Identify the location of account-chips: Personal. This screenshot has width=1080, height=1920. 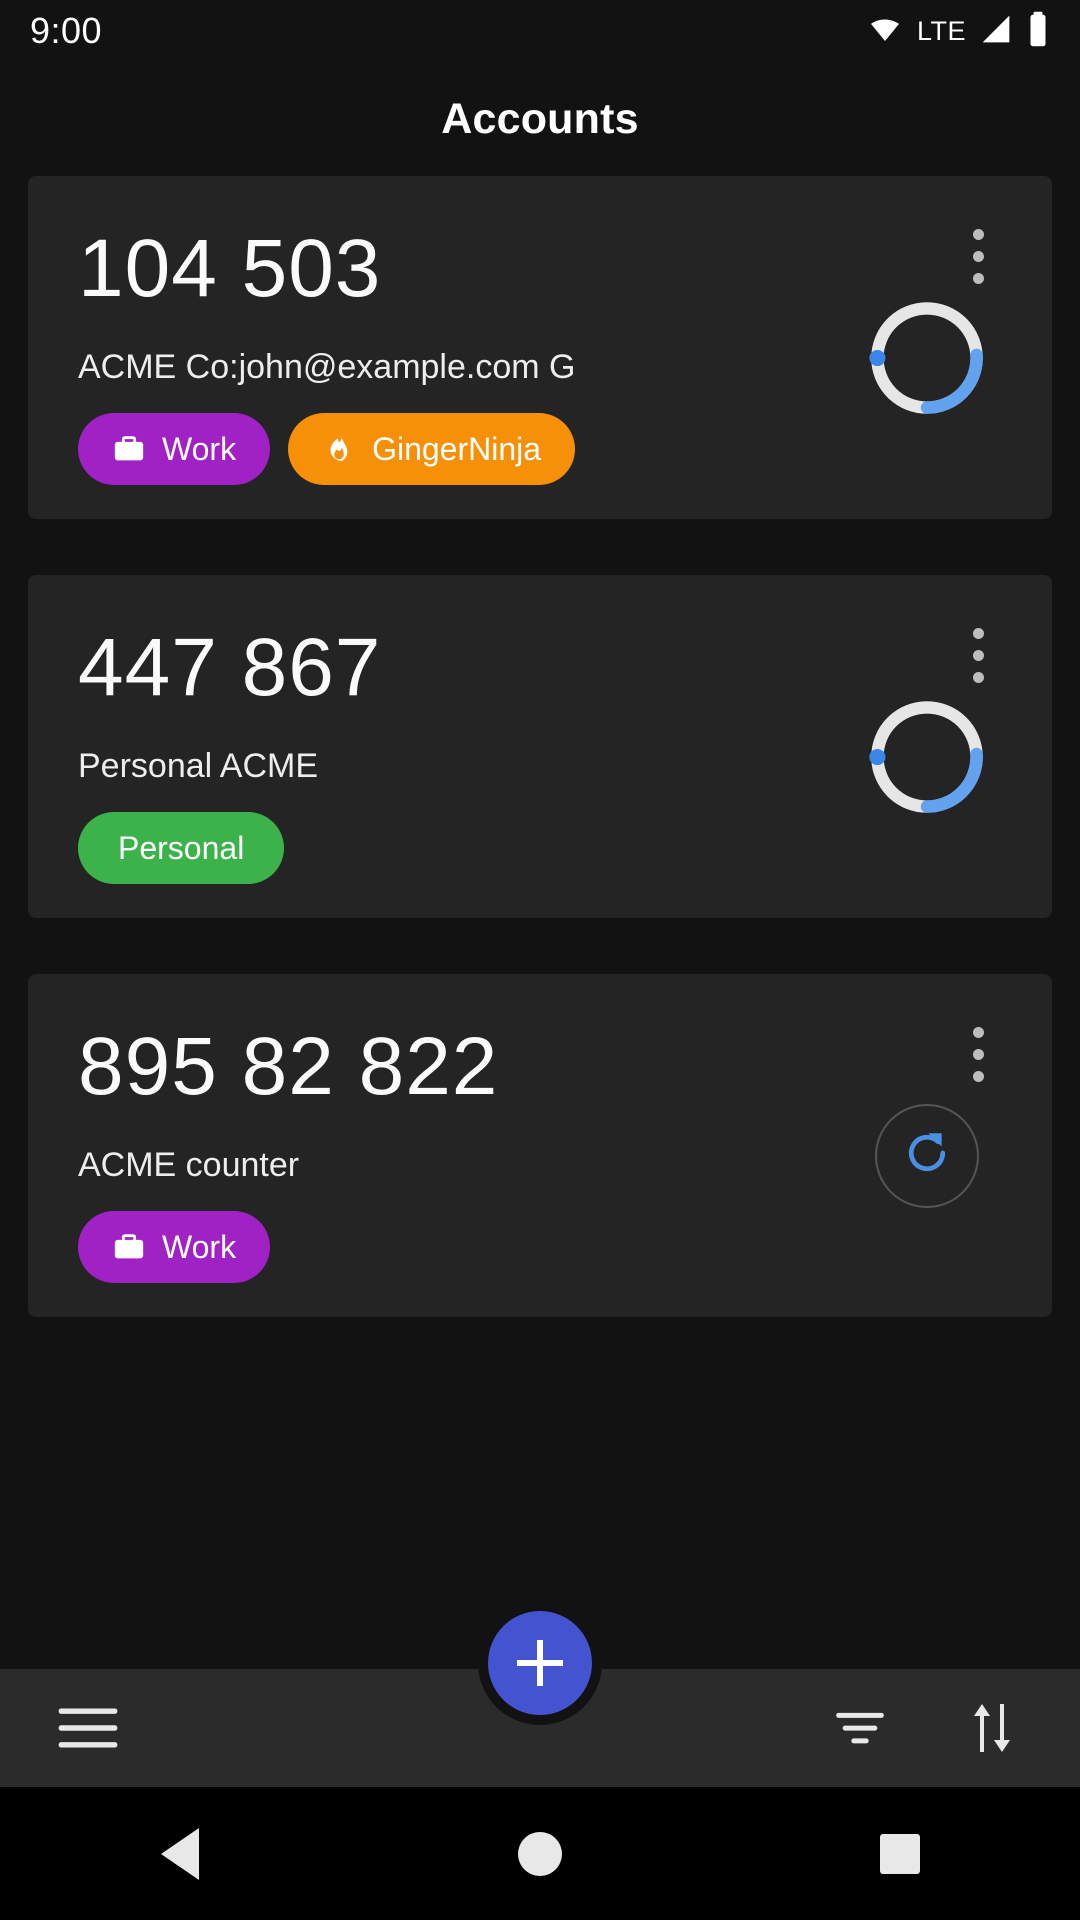
(455, 848).